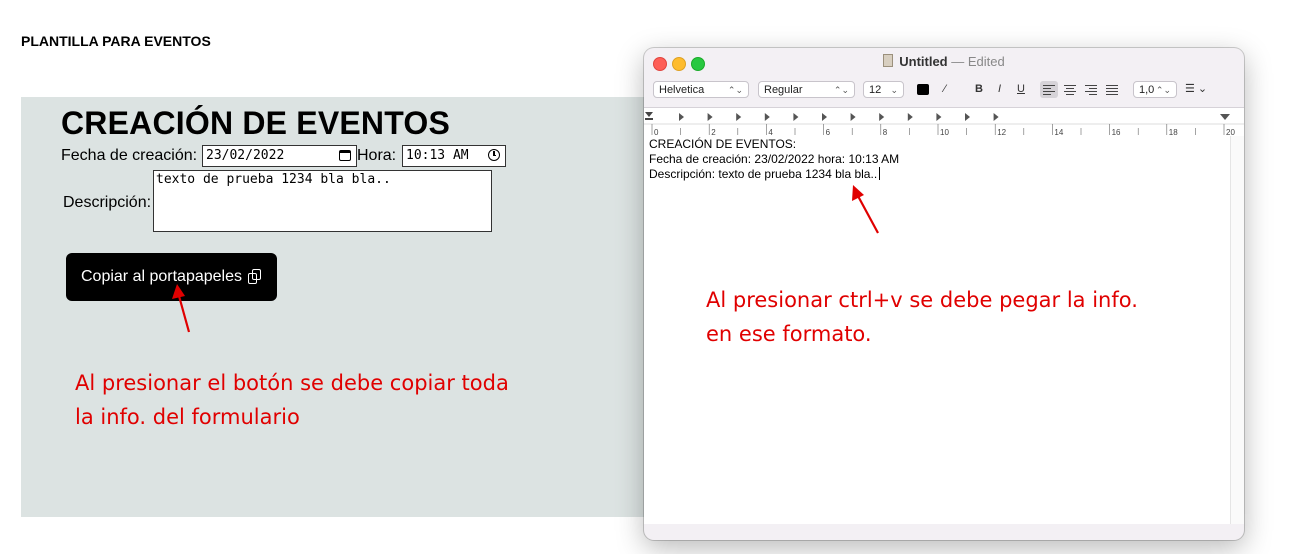 This screenshot has height=554, width=1309. I want to click on description-value: texto de prueba 1234 bla bla.., so click(273, 179).